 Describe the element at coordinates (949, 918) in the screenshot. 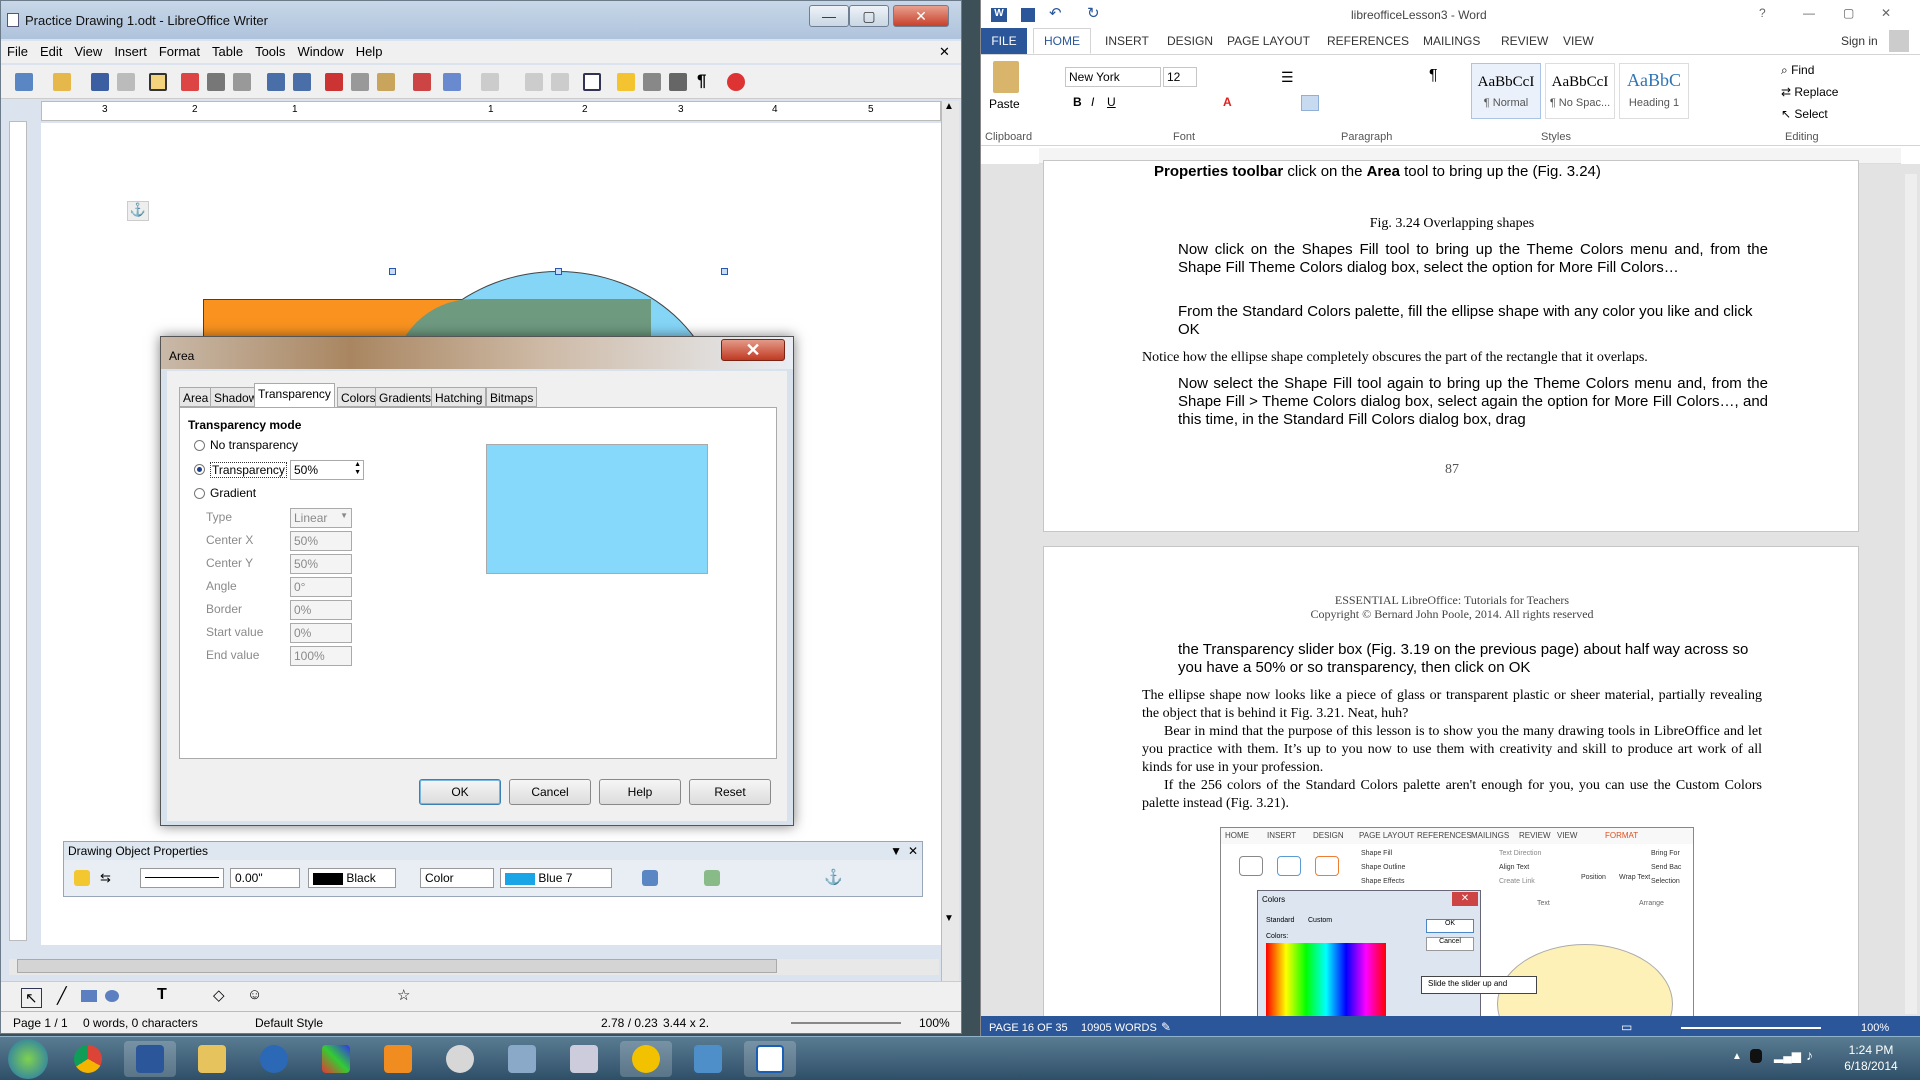

I see `scroll-down-icon: ▼` at that location.